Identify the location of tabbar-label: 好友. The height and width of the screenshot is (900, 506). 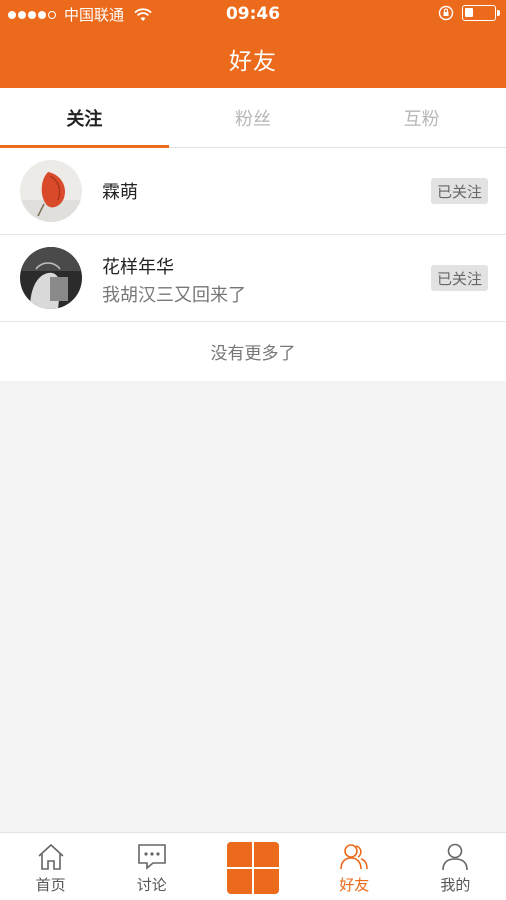
(354, 885).